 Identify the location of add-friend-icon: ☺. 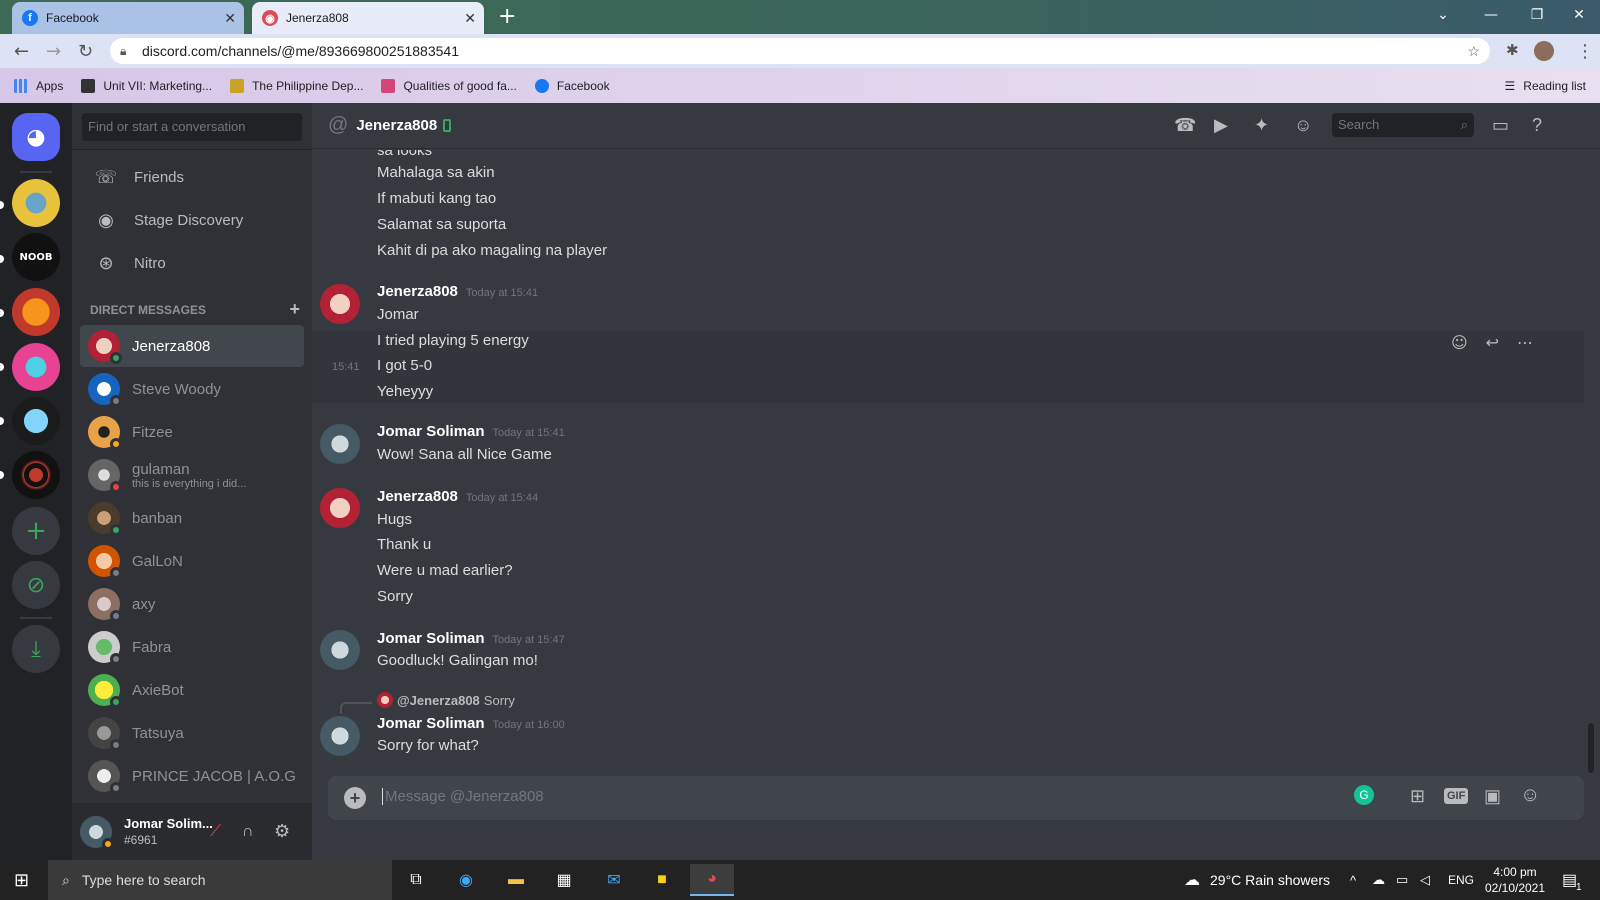
(1303, 125).